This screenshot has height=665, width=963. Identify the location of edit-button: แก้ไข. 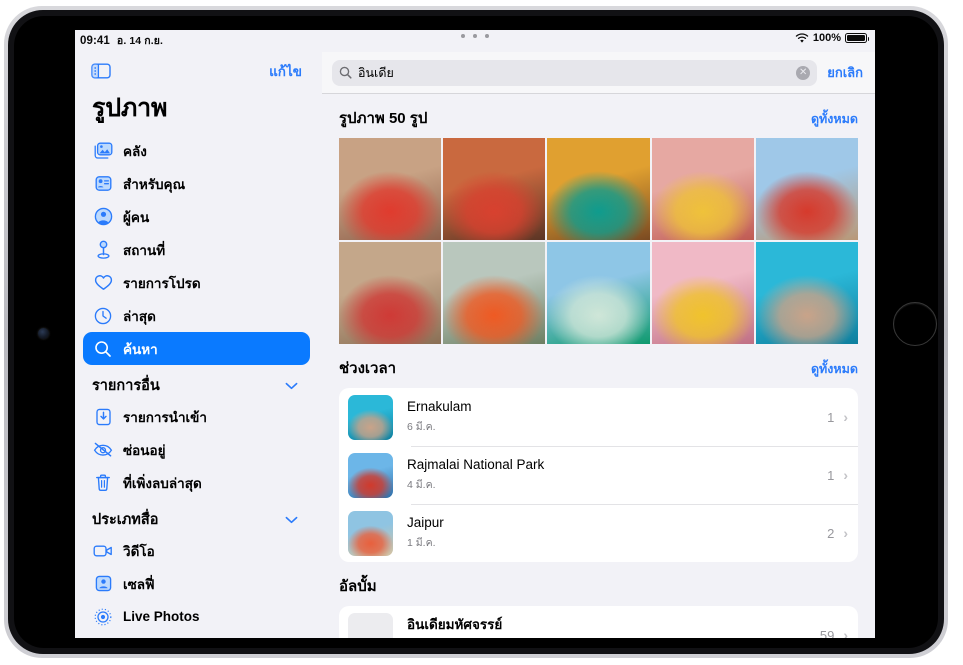
(285, 71).